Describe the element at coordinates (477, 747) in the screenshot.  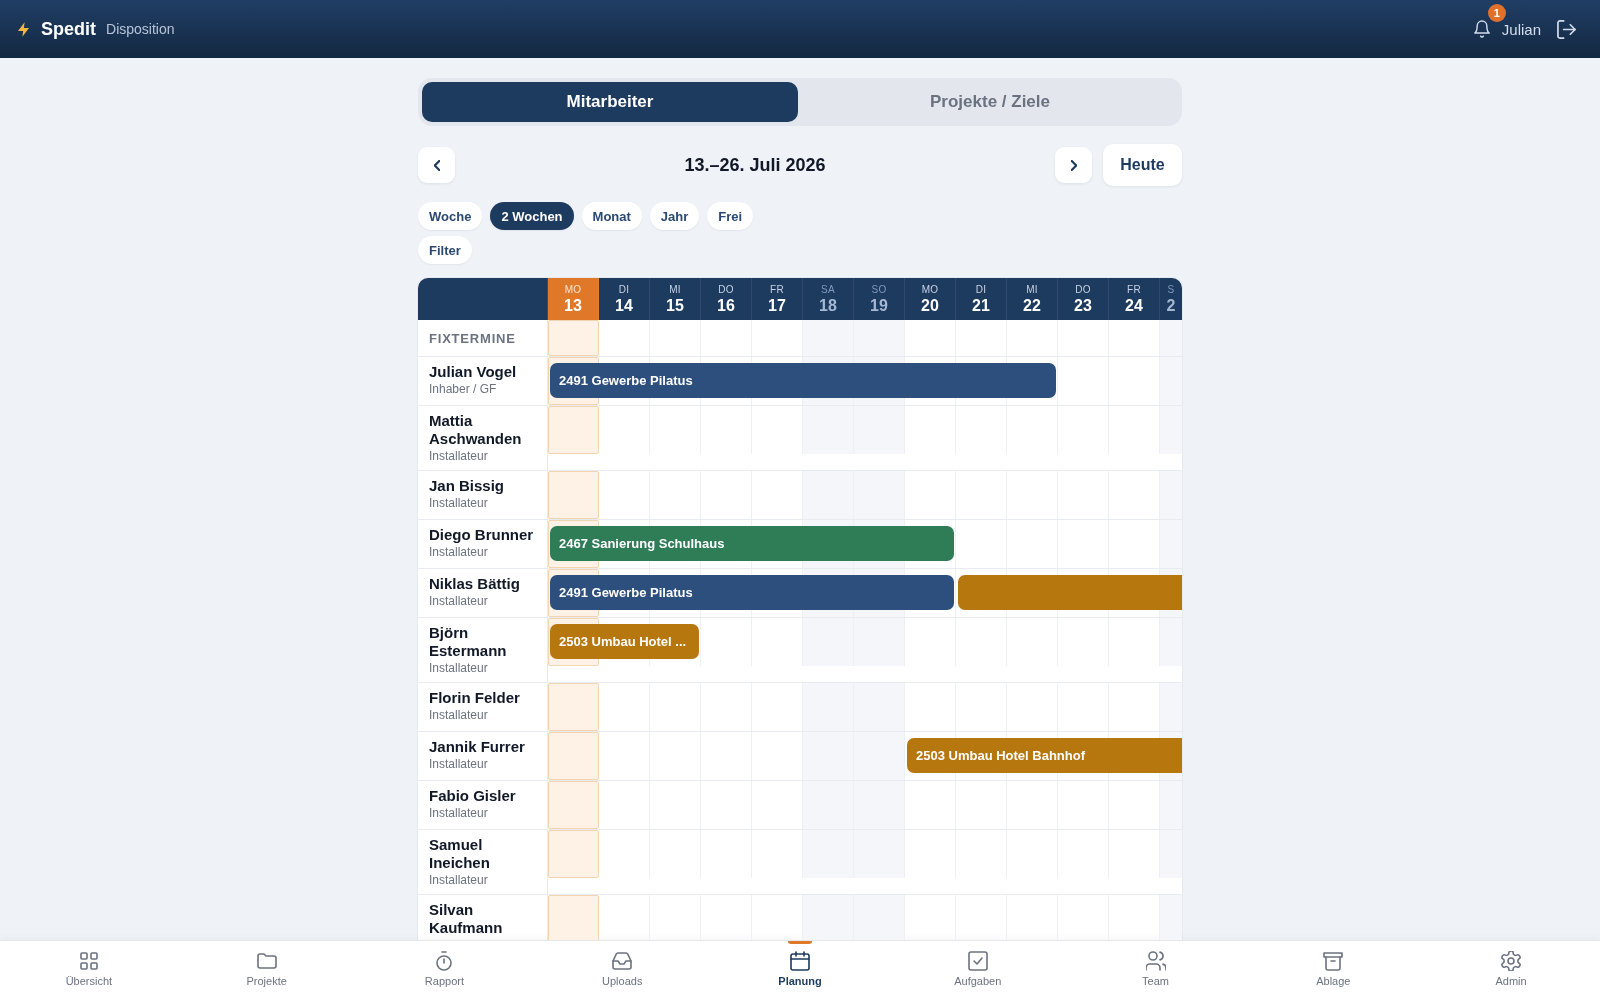
I see `employee-name: Jannik Furrer` at that location.